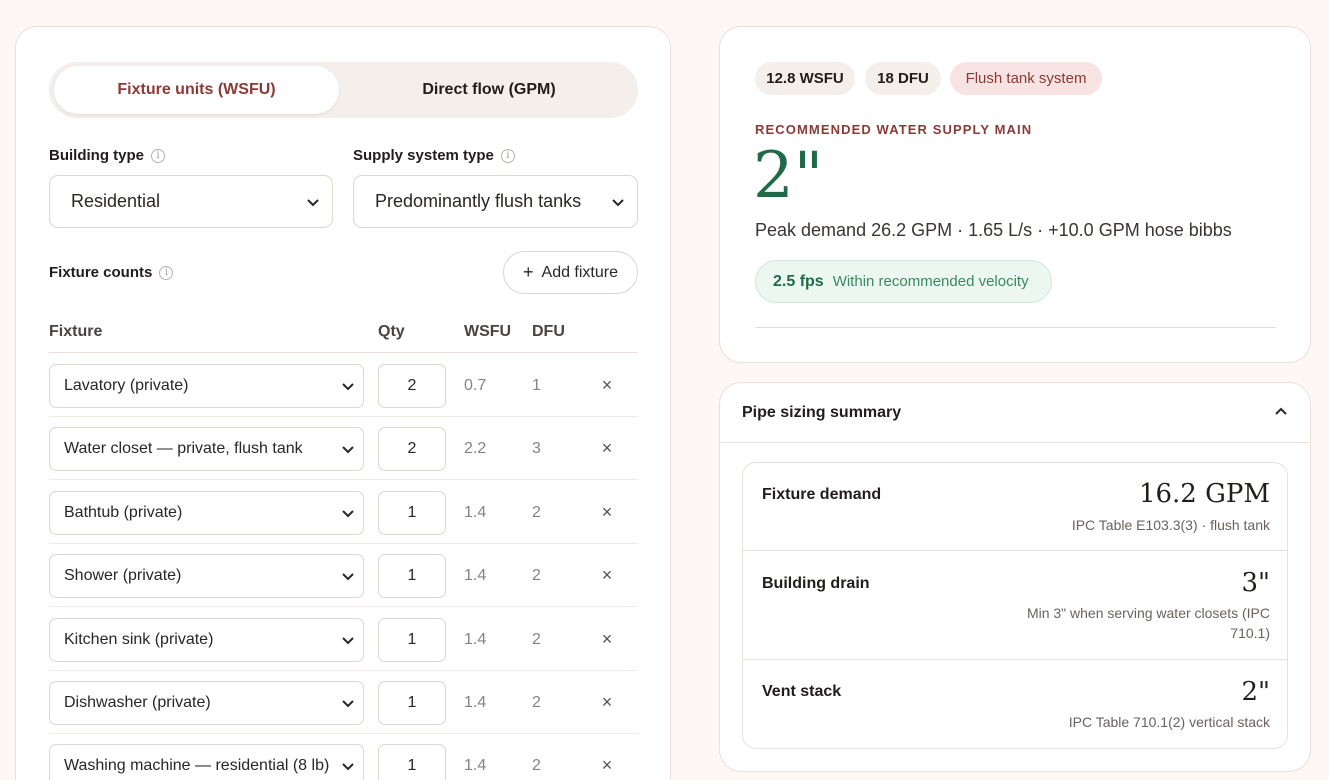 The image size is (1329, 780). I want to click on add-fixture-label: Add fixture, so click(579, 272).